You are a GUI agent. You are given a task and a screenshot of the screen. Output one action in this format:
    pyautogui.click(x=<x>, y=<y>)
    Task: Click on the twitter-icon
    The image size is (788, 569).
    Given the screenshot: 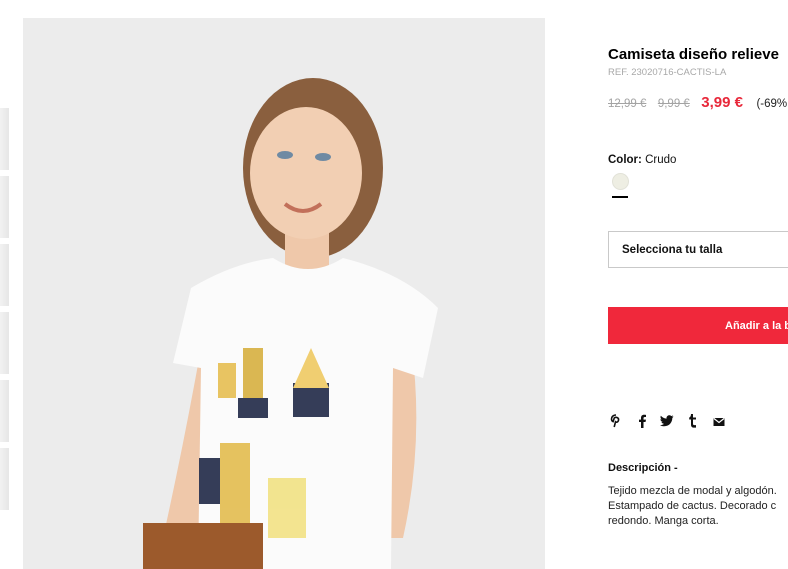 What is the action you would take?
    pyautogui.click(x=667, y=423)
    